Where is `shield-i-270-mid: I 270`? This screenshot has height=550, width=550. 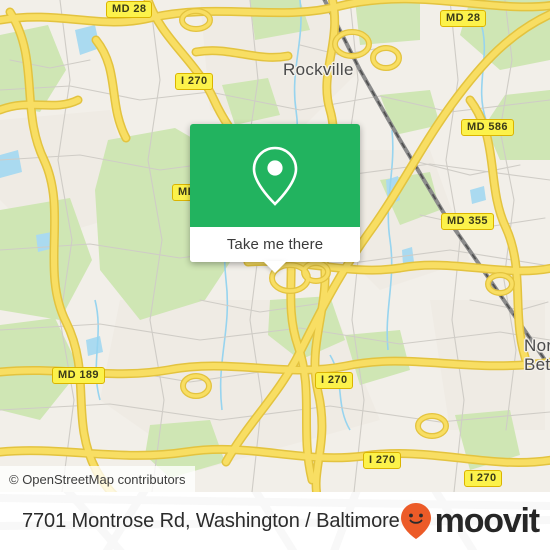
shield-i-270-mid: I 270 is located at coordinates (334, 380).